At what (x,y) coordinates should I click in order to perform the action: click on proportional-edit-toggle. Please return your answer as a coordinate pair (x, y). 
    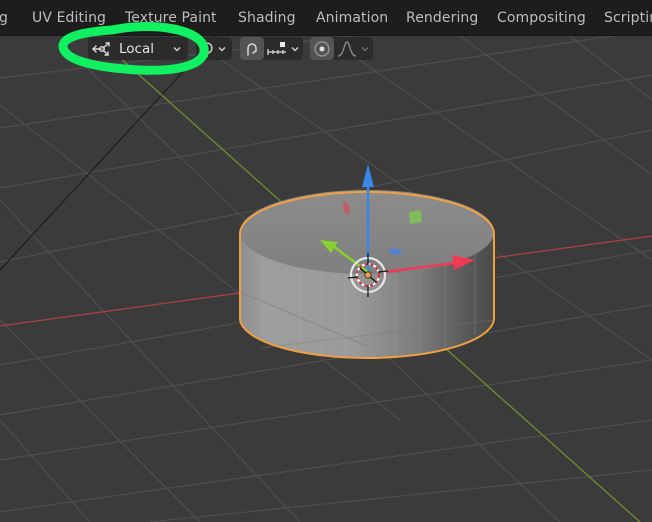
    Looking at the image, I should click on (322, 48).